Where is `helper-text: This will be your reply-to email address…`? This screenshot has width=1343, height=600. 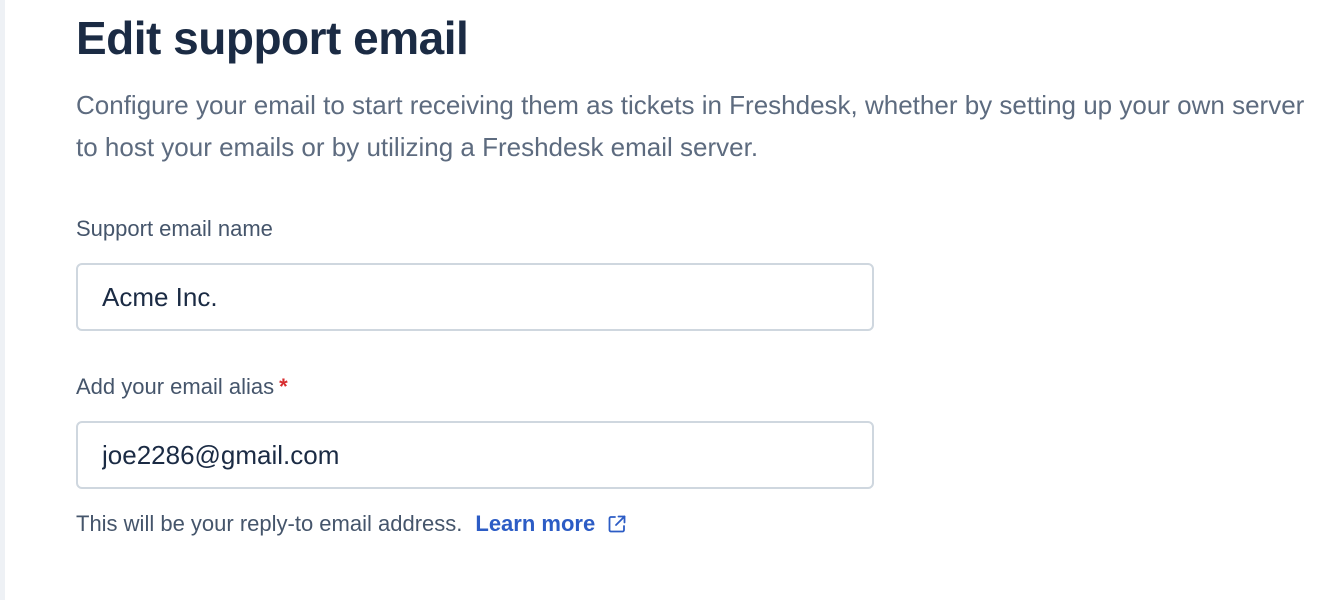 helper-text: This will be your reply-to email address… is located at coordinates (269, 523).